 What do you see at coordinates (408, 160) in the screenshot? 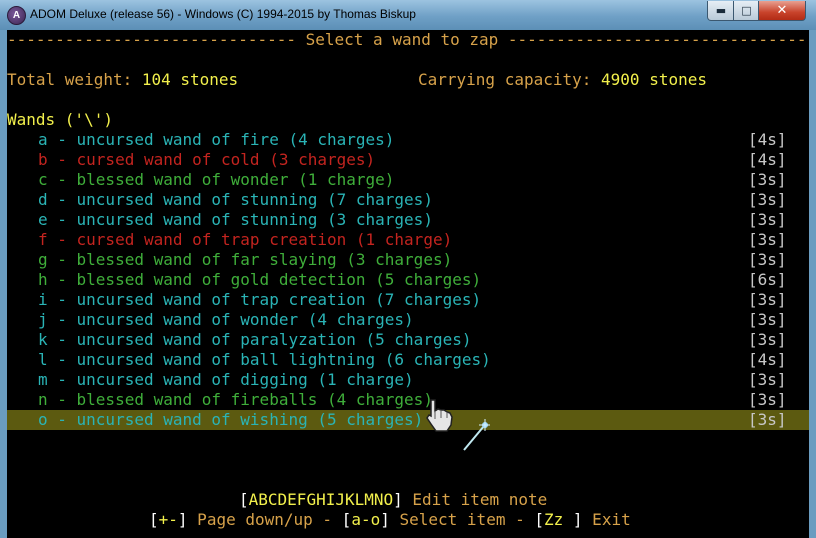
I see `wand-item-b: b - cursed wand of cold (3 charges) [4s]` at bounding box center [408, 160].